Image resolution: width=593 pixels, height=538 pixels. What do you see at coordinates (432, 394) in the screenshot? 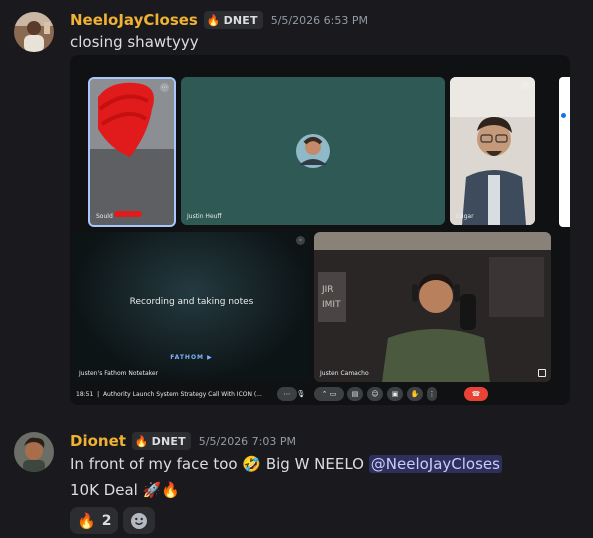
I see `more-options-icon: ⋮` at bounding box center [432, 394].